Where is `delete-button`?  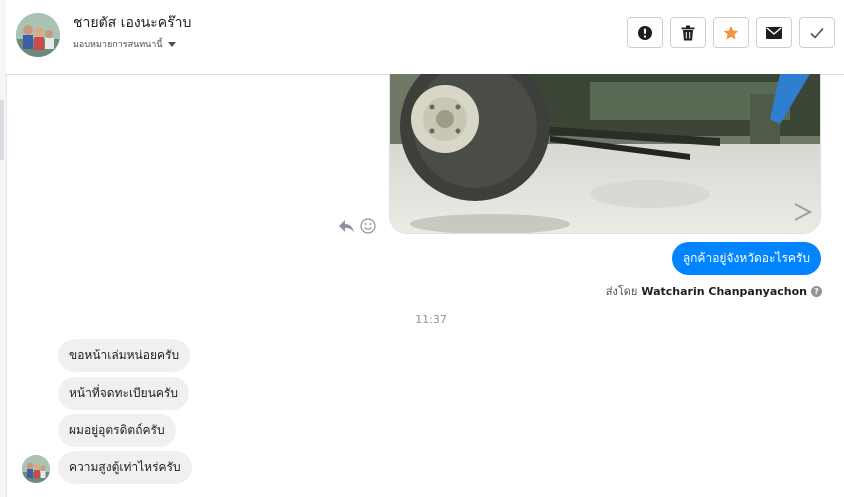
delete-button is located at coordinates (688, 32).